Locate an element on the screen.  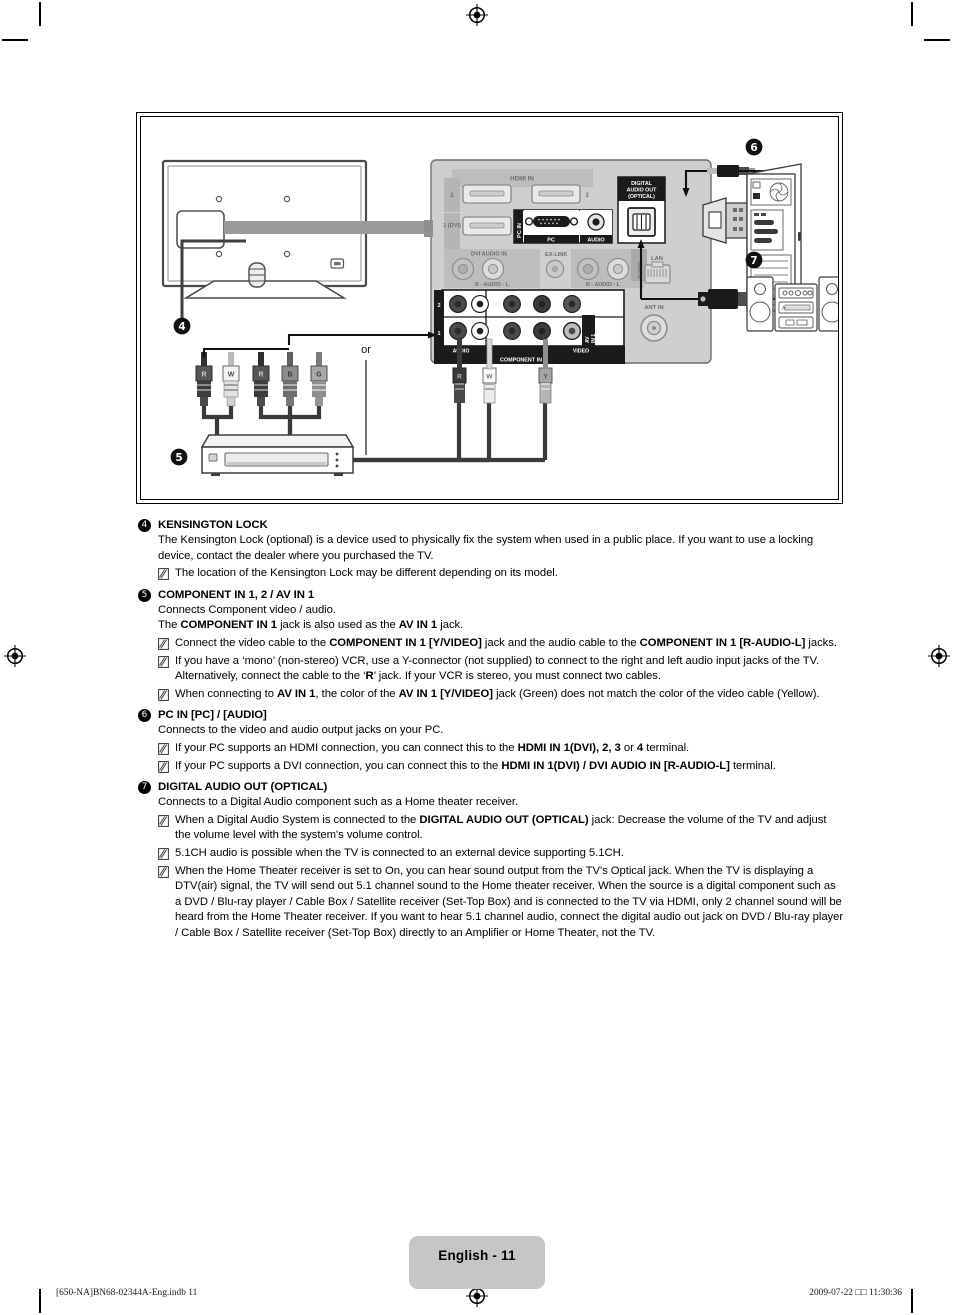
marker-6-pc: 6 is located at coordinates (754, 147).